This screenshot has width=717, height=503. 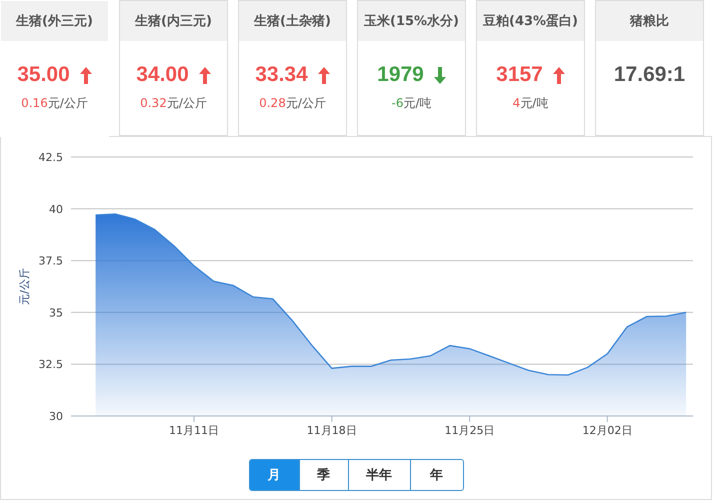 I want to click on y-axis-label: 30, so click(x=56, y=416).